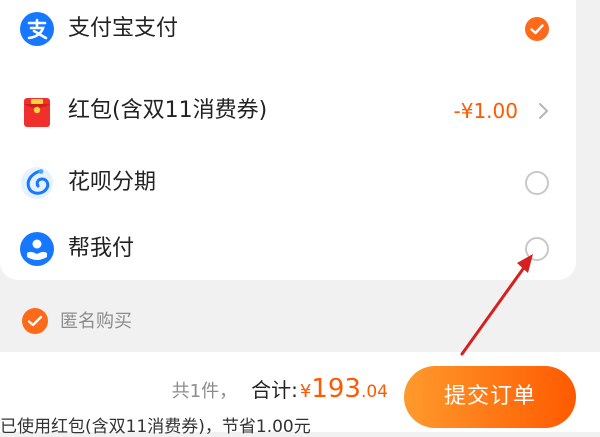  What do you see at coordinates (288, 112) in the screenshot?
I see `payment-option-red-packet: 红包(含双11消费券) -¥1.00` at bounding box center [288, 112].